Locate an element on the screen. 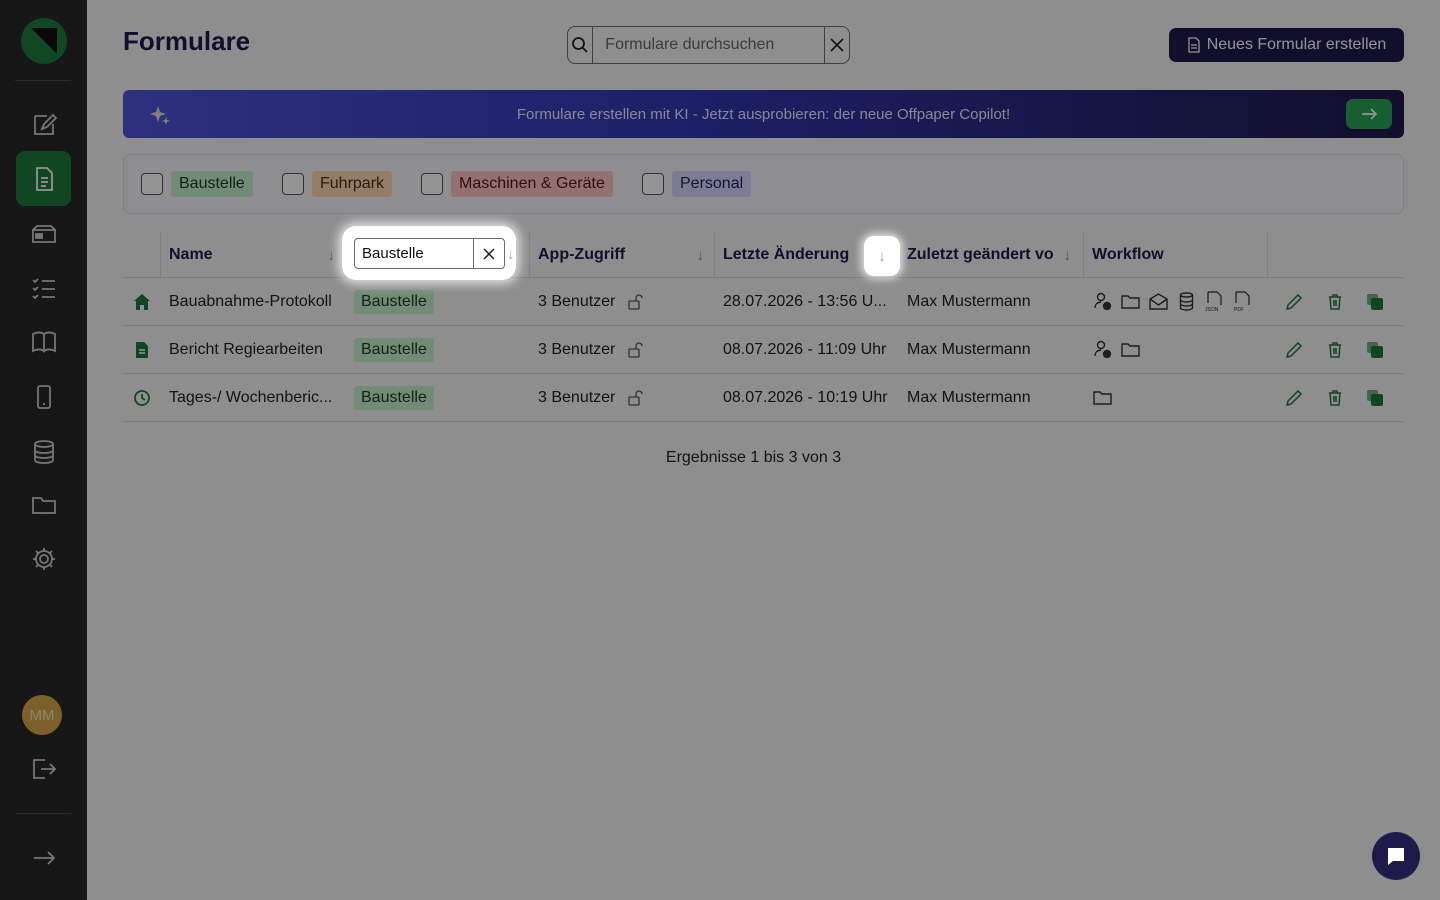 This screenshot has width=1440, height=900. svg-text: PDF is located at coordinates (1239, 309).